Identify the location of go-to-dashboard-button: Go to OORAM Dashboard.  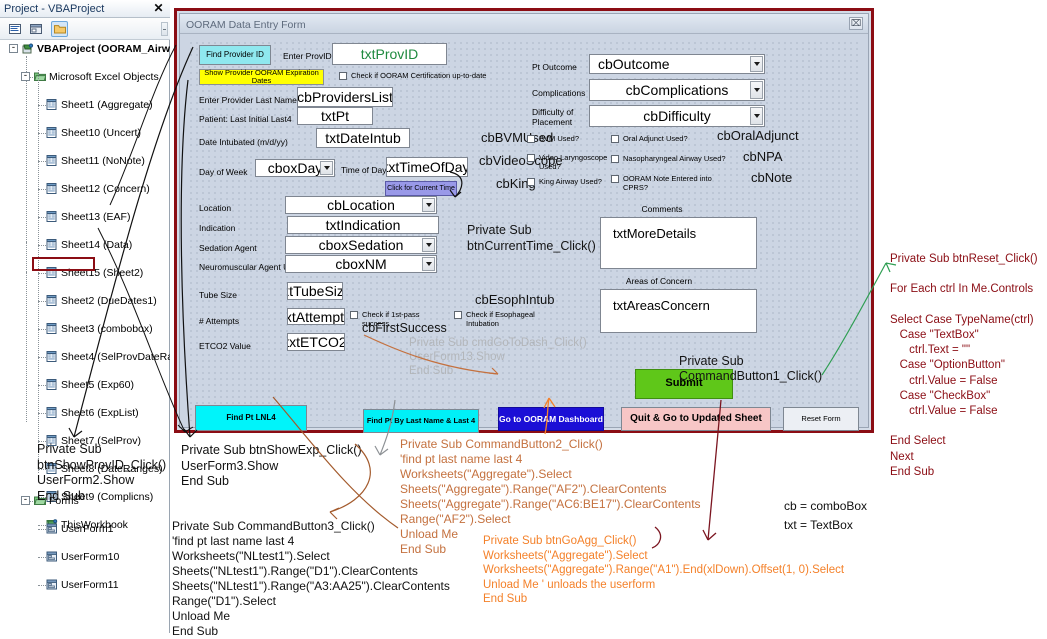
(551, 419).